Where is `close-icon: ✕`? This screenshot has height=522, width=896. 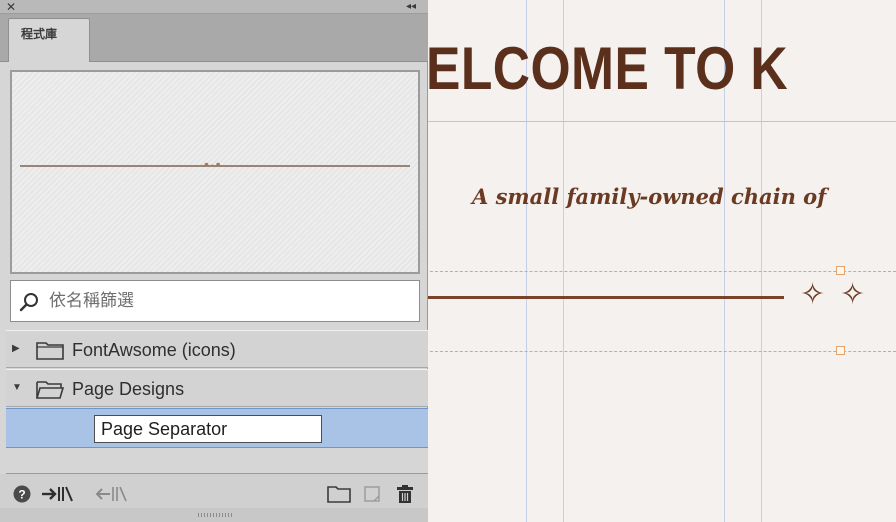
close-icon: ✕ is located at coordinates (11, 7).